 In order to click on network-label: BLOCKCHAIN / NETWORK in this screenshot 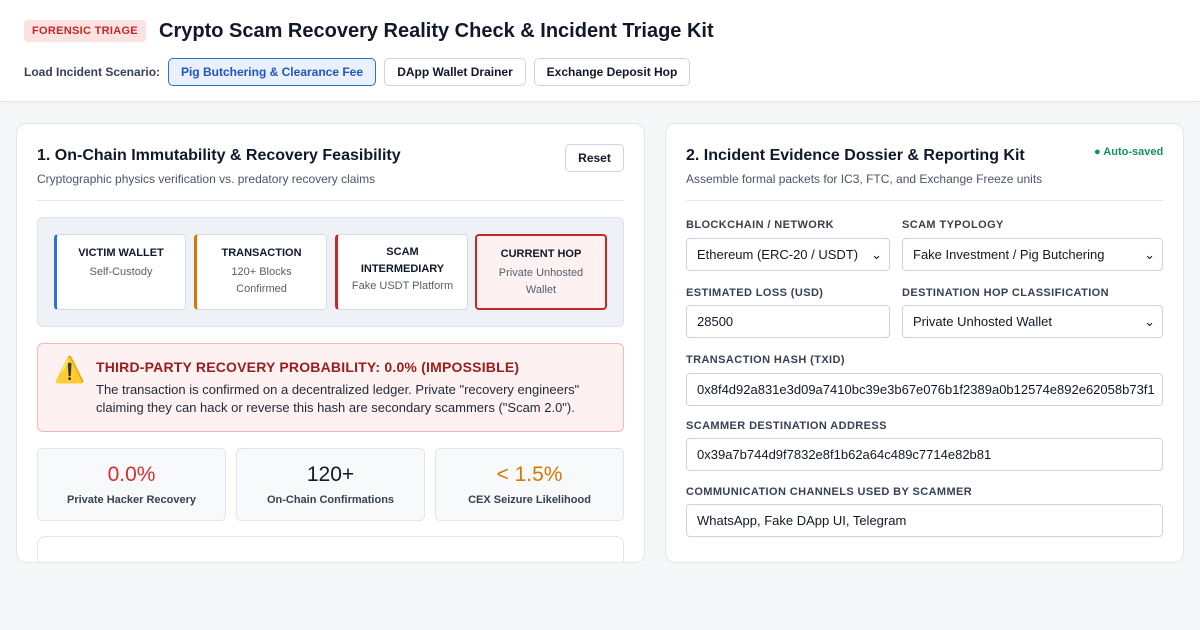, I will do `click(760, 225)`.